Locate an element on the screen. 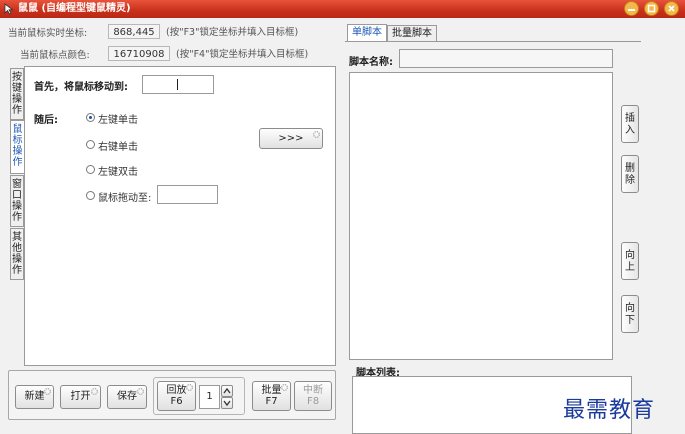 This screenshot has width=685, height=434. new-button-label: 新建 is located at coordinates (34, 396).